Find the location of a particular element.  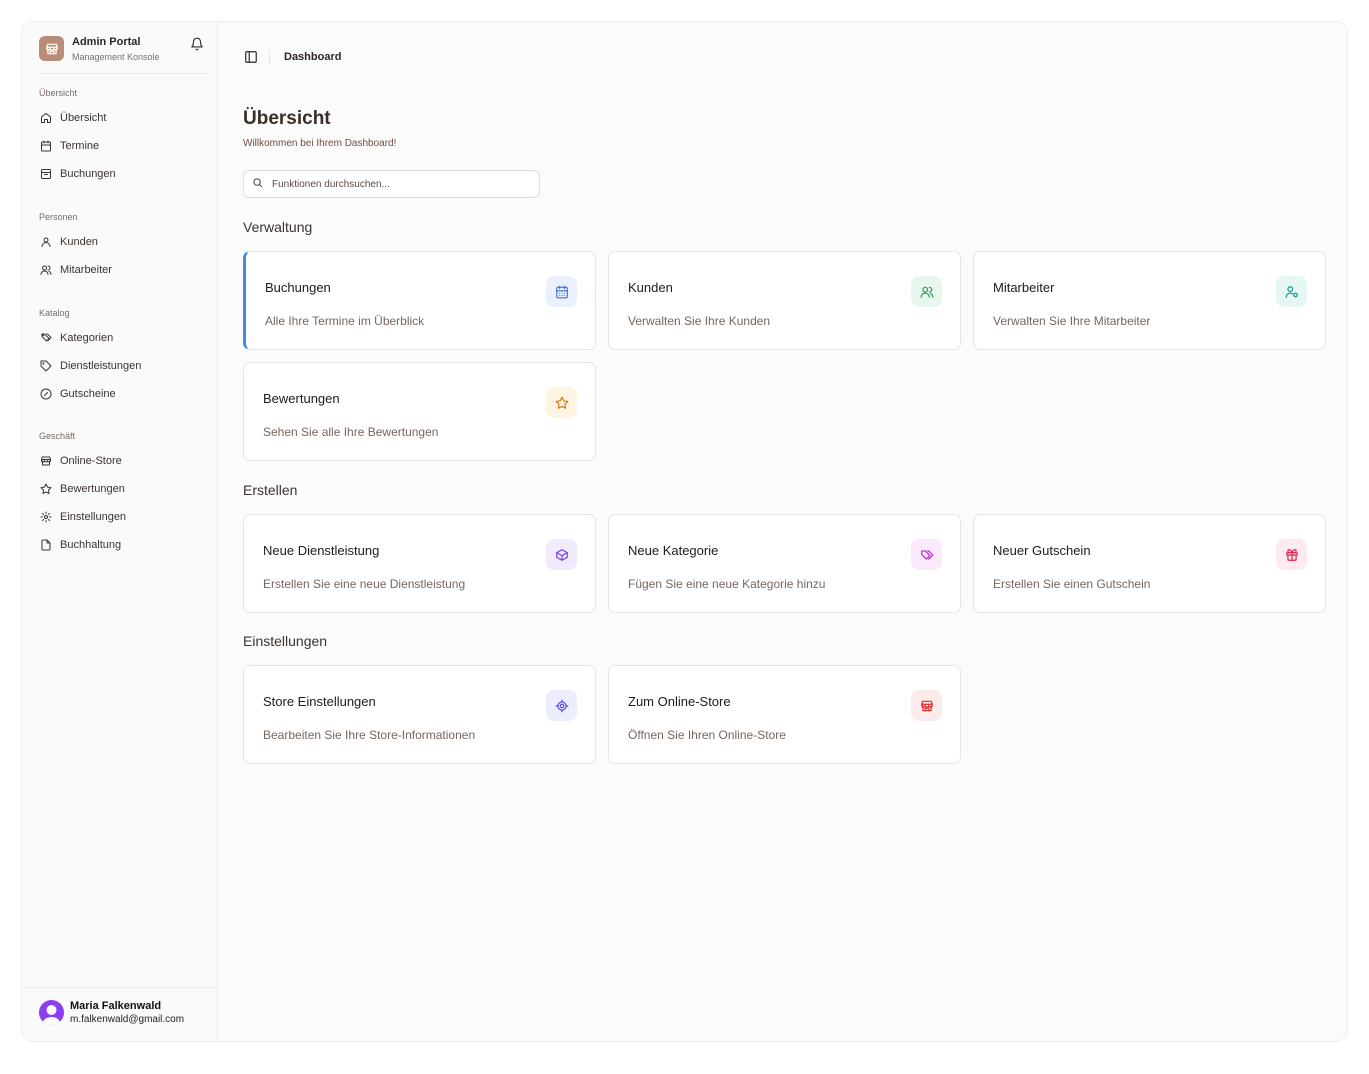

sidebar-item-dienstleistungen: Dienstleistungen is located at coordinates (120, 366).